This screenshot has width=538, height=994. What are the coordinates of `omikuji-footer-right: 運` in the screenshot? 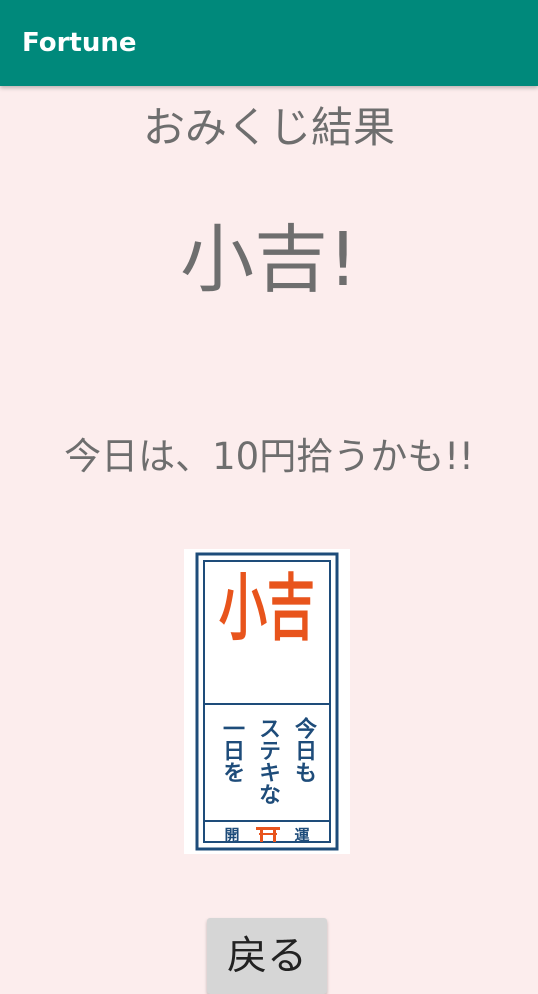 It's located at (302, 835).